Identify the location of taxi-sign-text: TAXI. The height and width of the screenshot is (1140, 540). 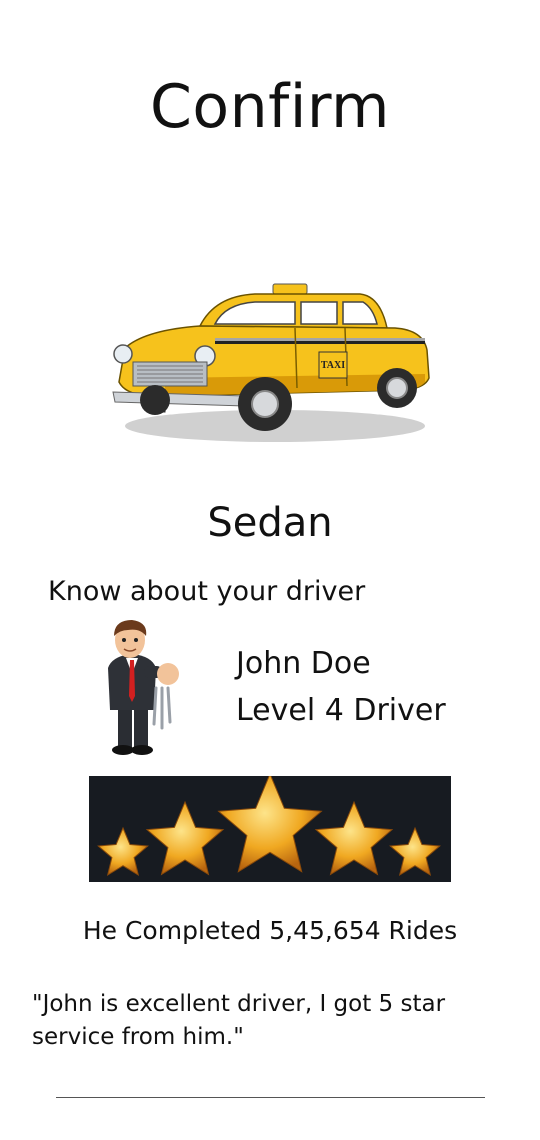
(333, 365).